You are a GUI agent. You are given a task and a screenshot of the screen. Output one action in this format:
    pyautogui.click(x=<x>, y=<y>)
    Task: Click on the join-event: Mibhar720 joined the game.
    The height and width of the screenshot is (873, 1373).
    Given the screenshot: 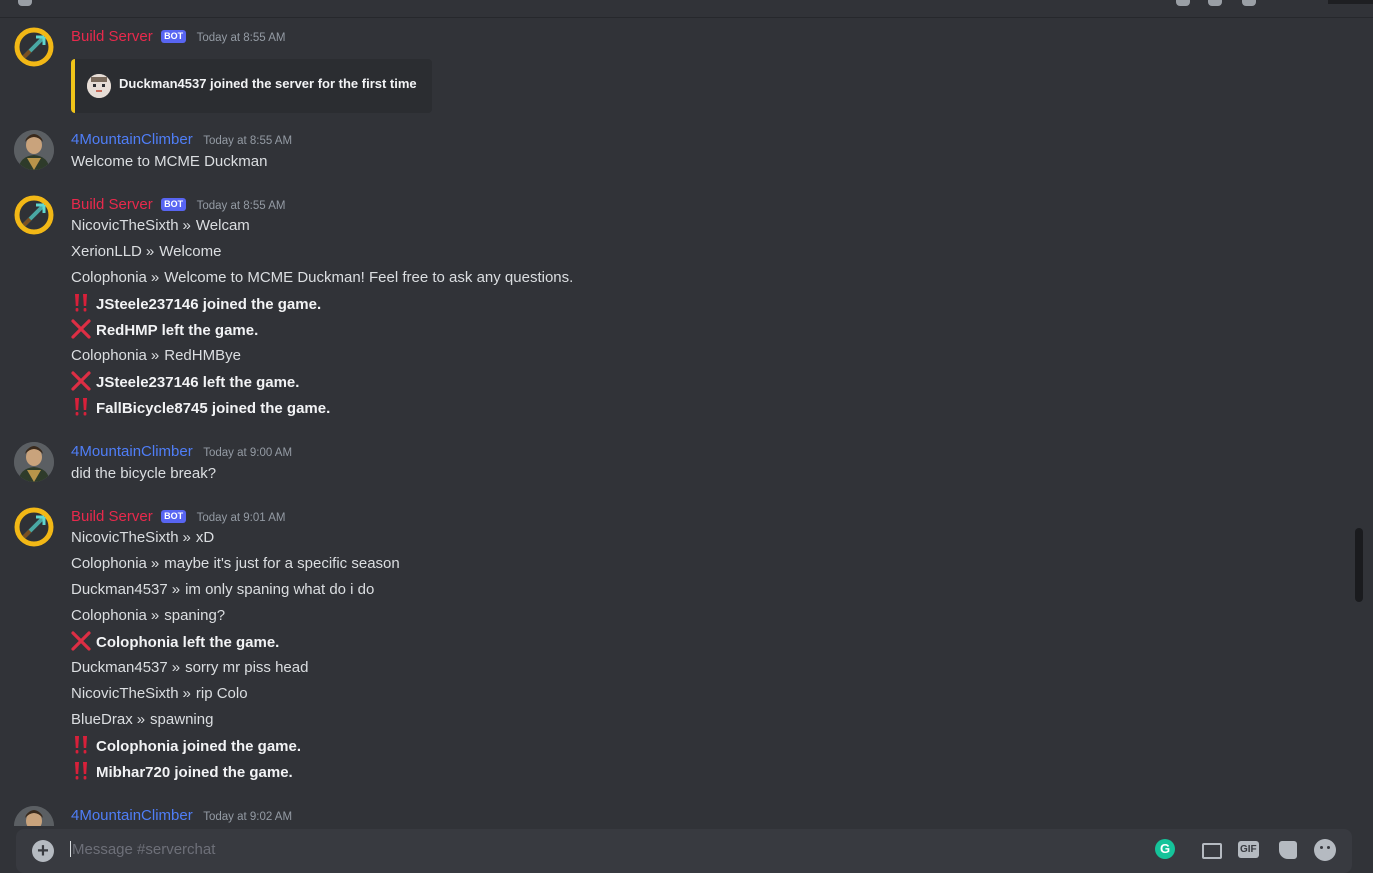 What is the action you would take?
    pyautogui.click(x=182, y=772)
    